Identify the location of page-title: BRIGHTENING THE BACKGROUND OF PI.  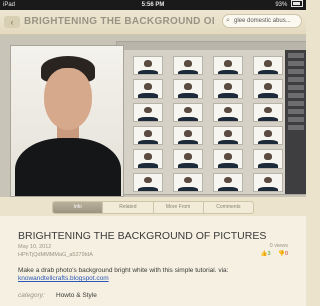
(119, 21).